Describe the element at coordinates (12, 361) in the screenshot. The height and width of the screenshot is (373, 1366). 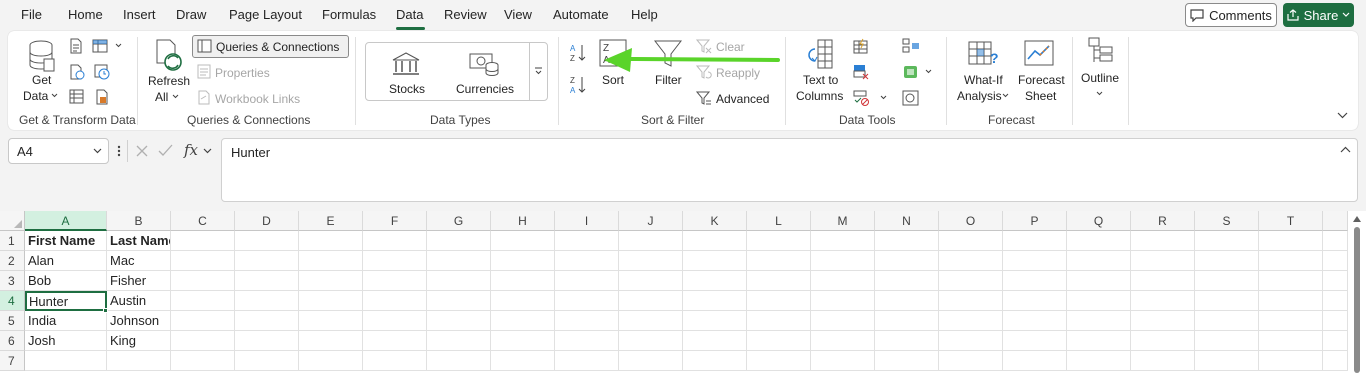
I see `row-header-7: 7` at that location.